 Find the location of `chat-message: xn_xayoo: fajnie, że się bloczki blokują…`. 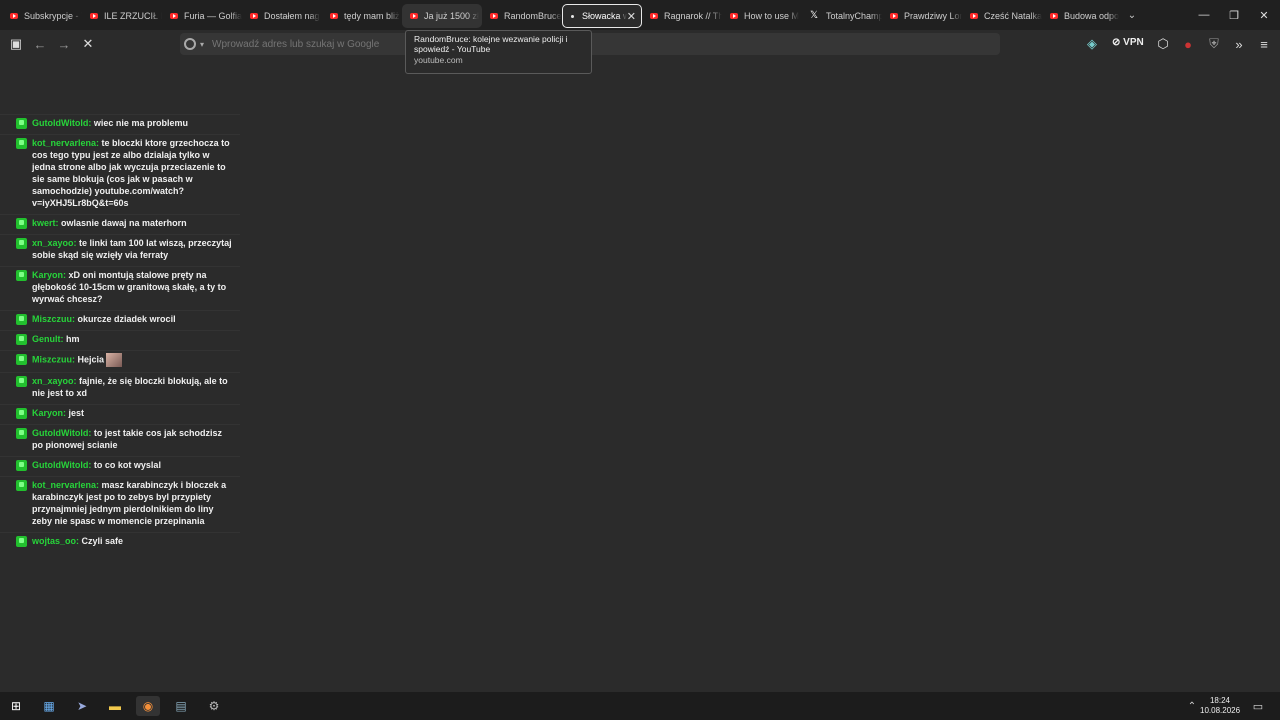

chat-message: xn_xayoo: fajnie, że się bloczki blokują… is located at coordinates (120, 389).